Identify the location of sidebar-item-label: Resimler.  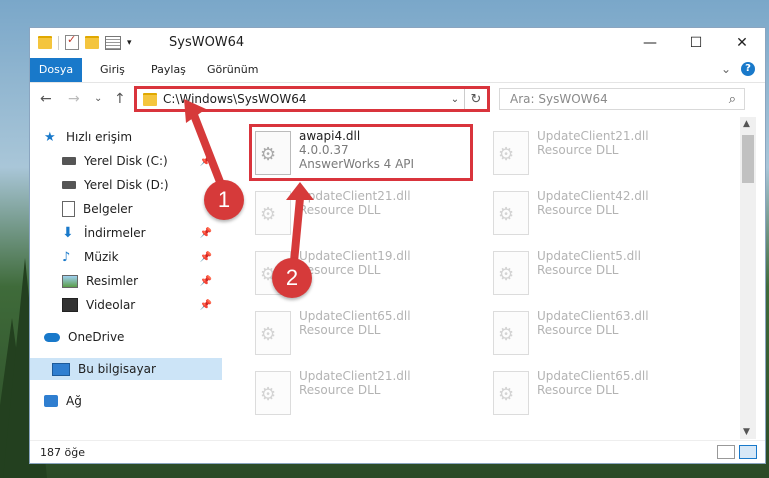
(112, 281).